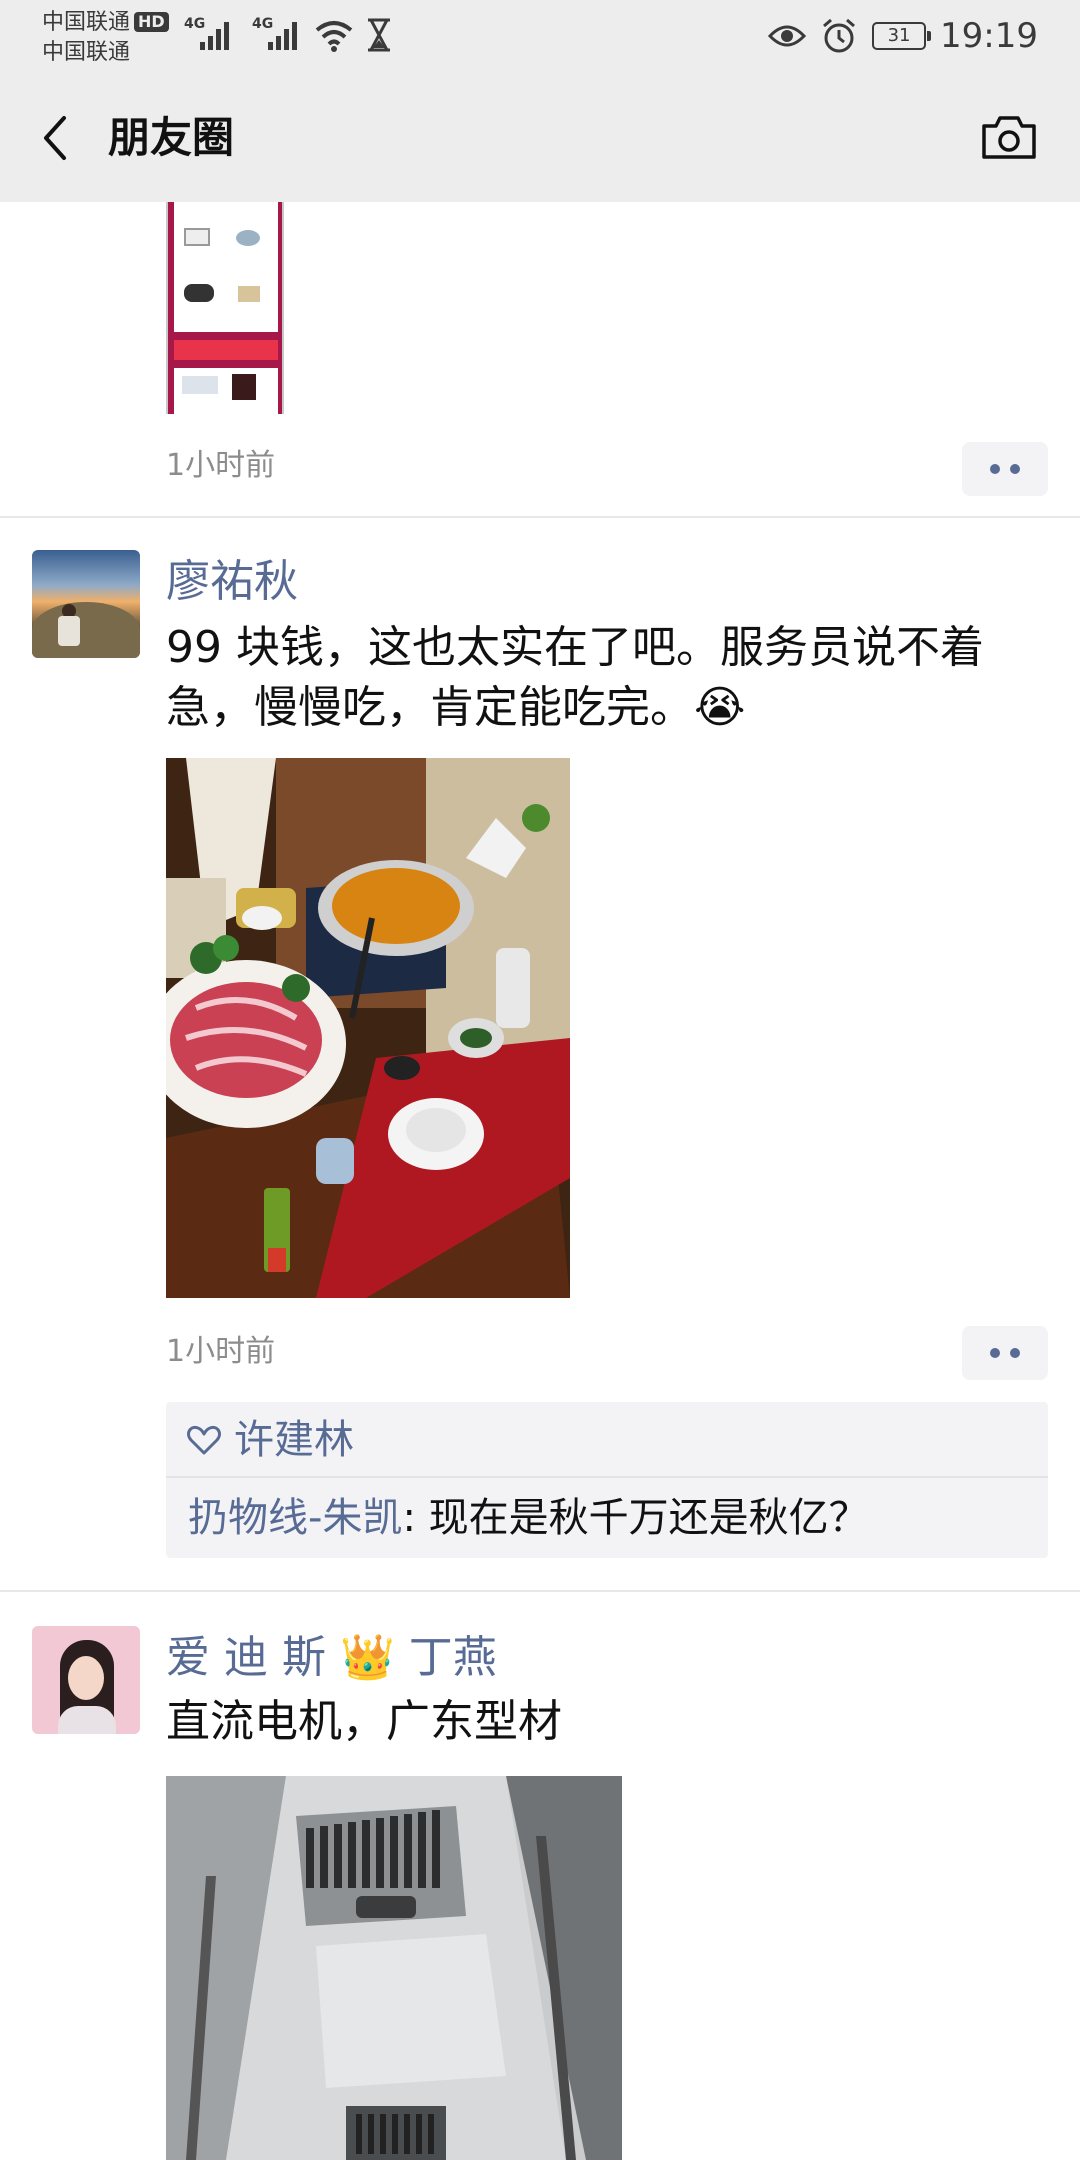 The image size is (1080, 2160). Describe the element at coordinates (379, 35) in the screenshot. I see `hourglass-icon` at that location.